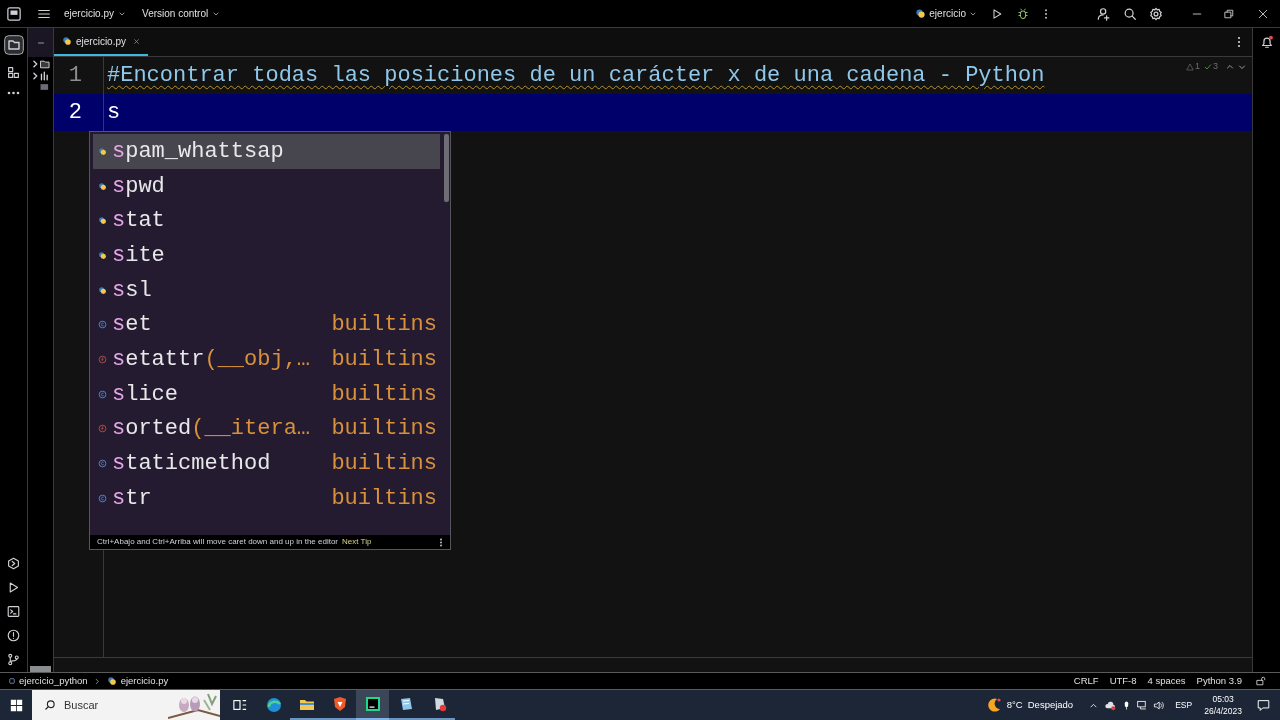 This screenshot has height=720, width=1280. Describe the element at coordinates (1223, 699) in the screenshot. I see `clock-time: 05:03` at that location.